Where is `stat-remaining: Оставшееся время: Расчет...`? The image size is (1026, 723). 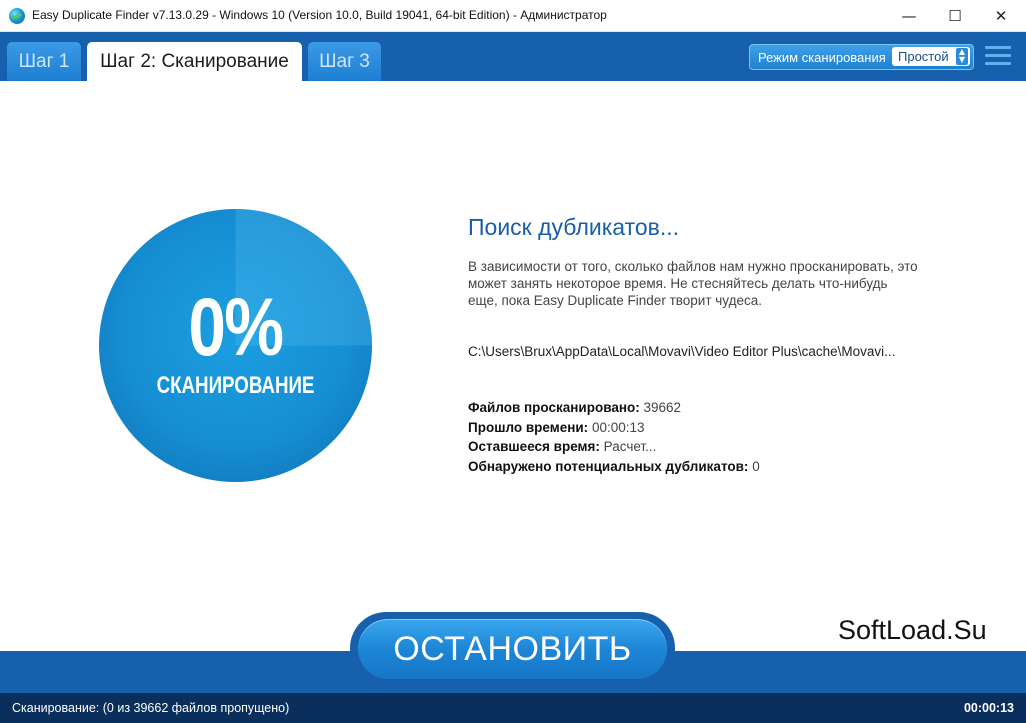
stat-remaining: Оставшееся время: Расчет... is located at coordinates (614, 447).